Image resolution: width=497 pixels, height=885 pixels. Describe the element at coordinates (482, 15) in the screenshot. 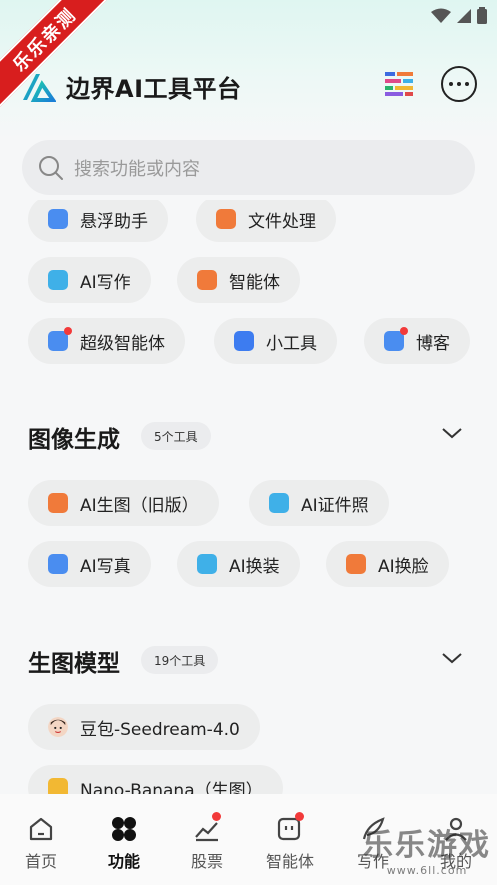

I see `battery-icon` at that location.